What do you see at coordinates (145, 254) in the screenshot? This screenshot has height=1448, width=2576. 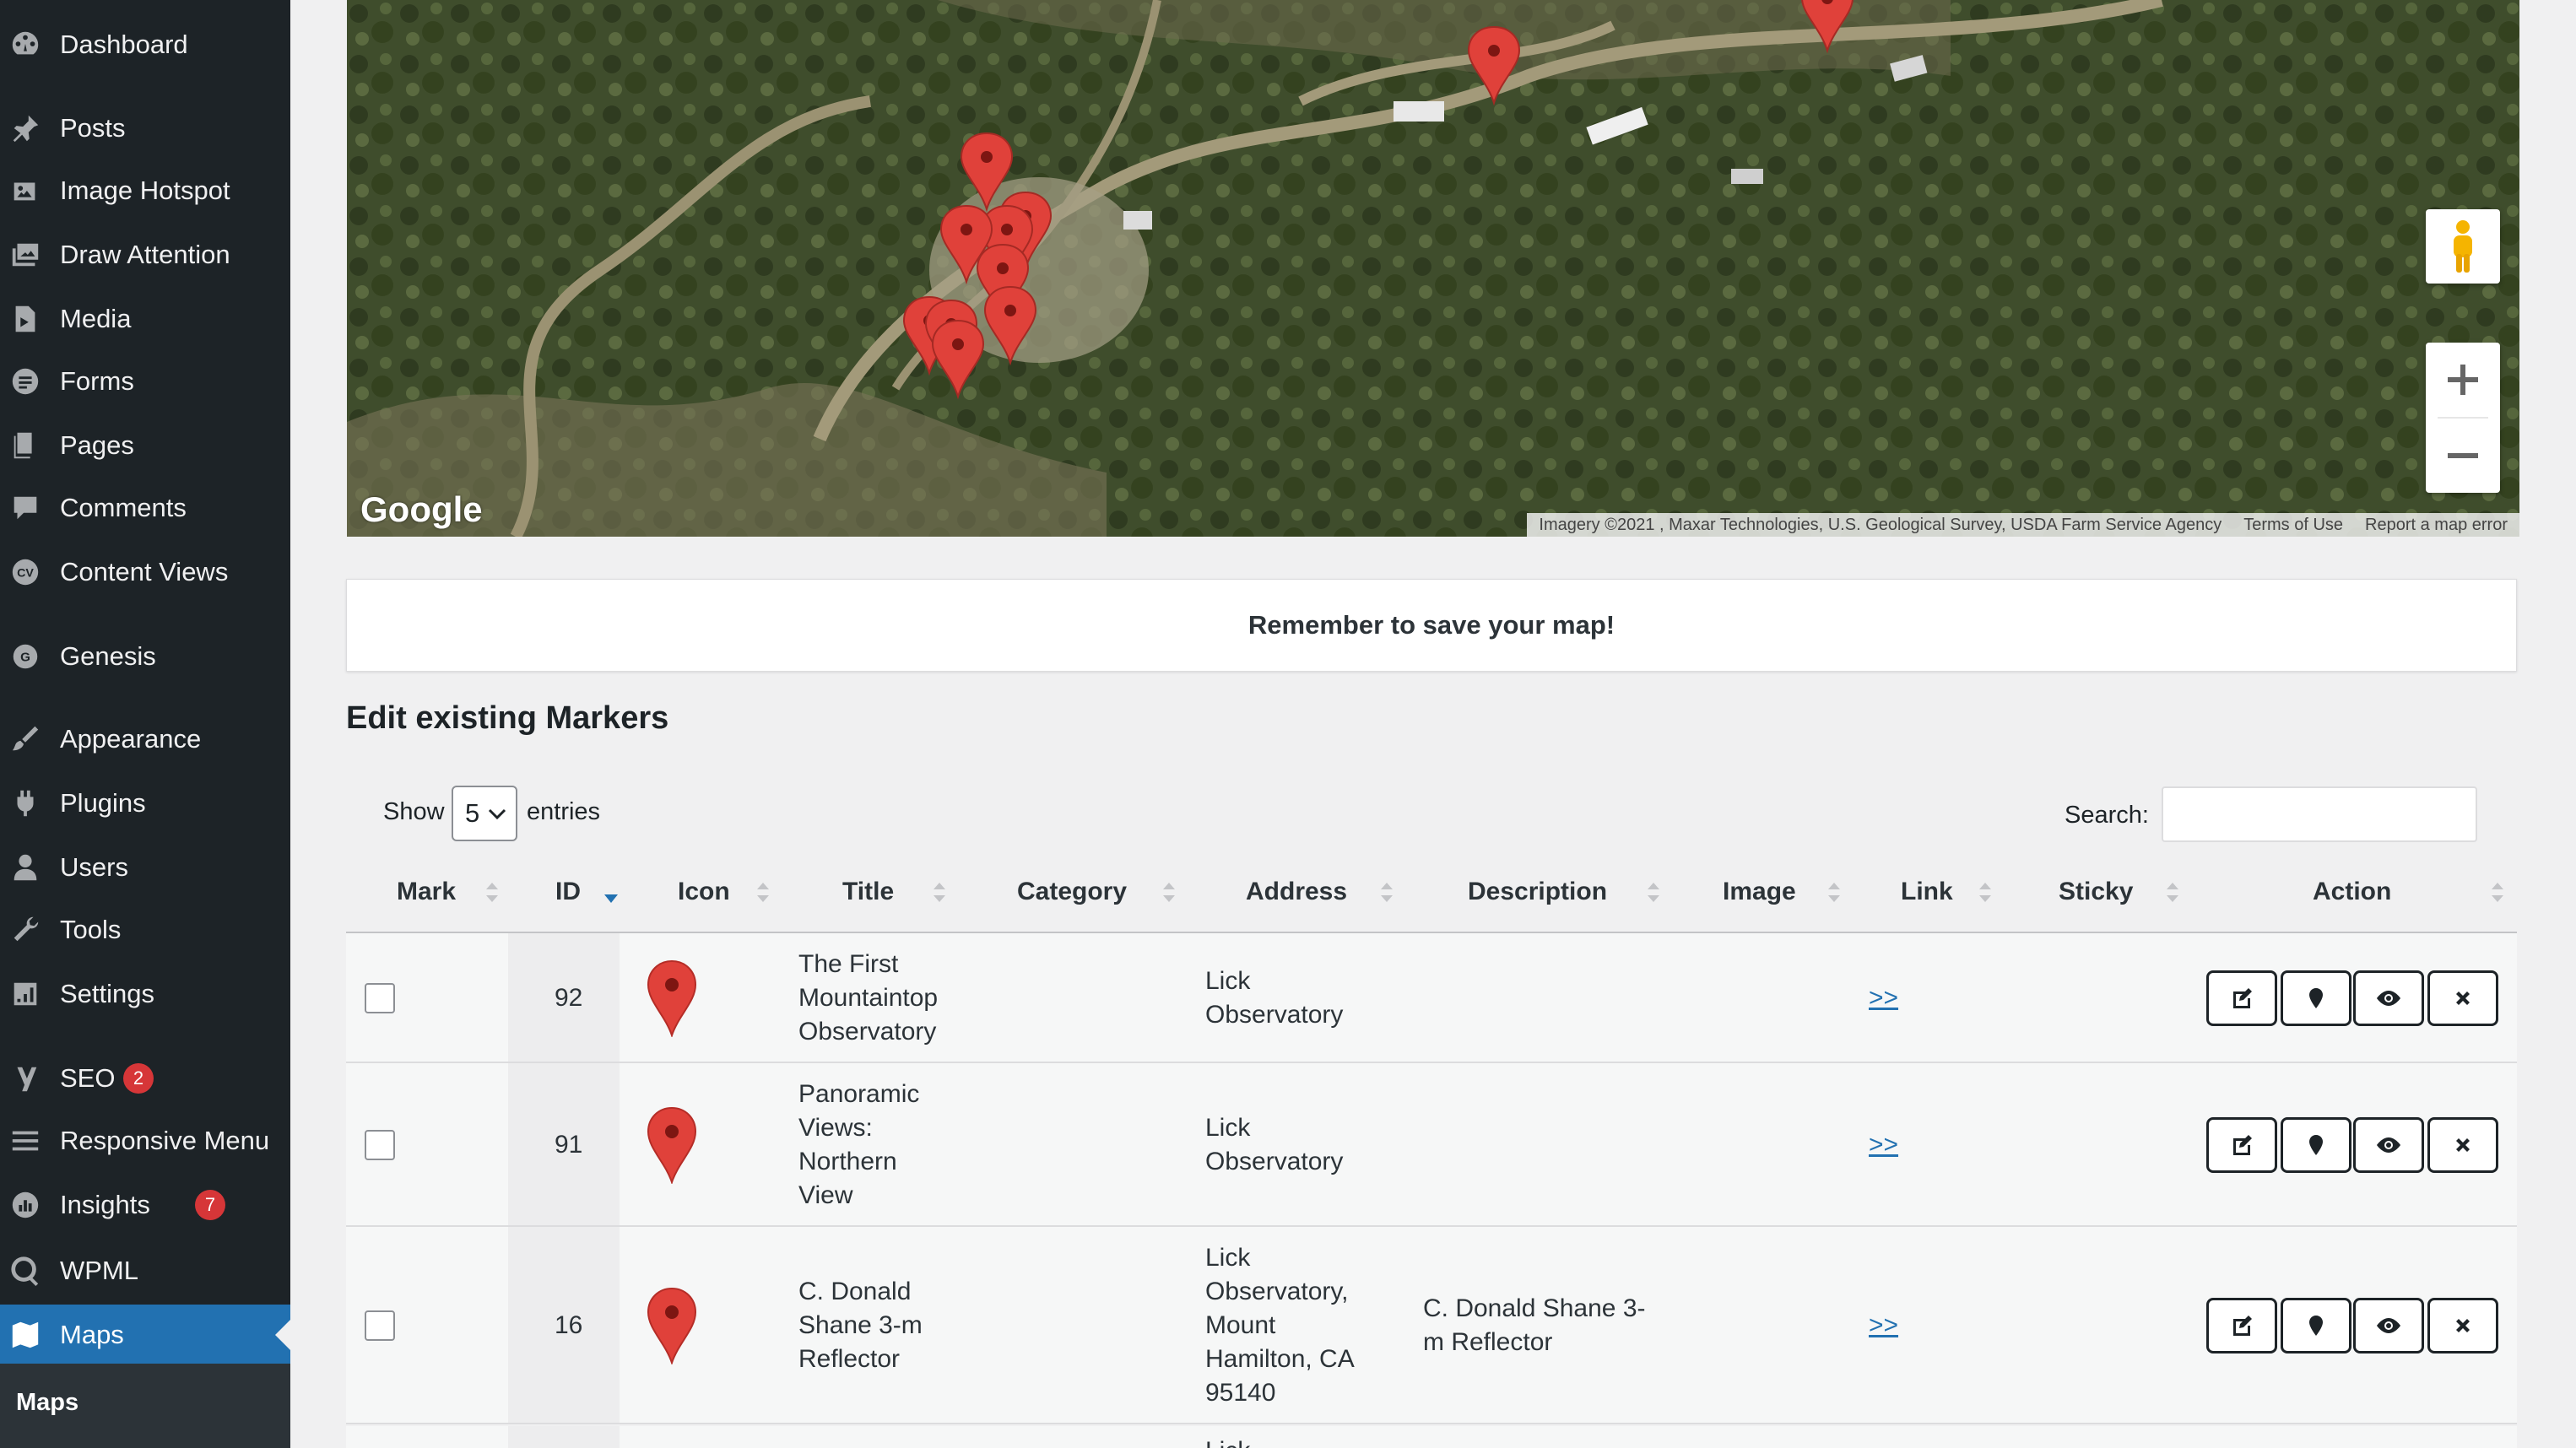 I see `sidebar-item-draw-attention: Draw Attention` at bounding box center [145, 254].